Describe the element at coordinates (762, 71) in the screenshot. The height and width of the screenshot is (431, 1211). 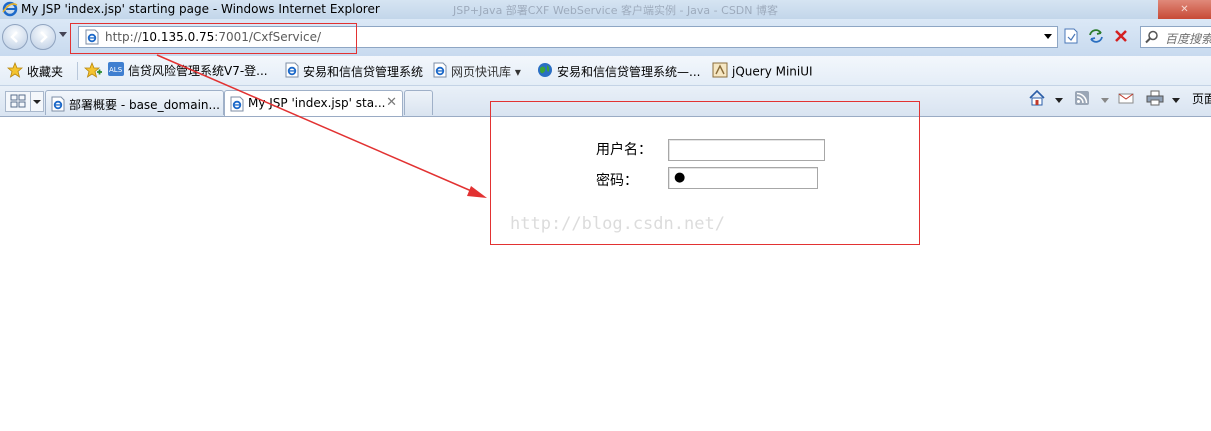
I see `favorite-link-5: jQuery MiniUI` at that location.